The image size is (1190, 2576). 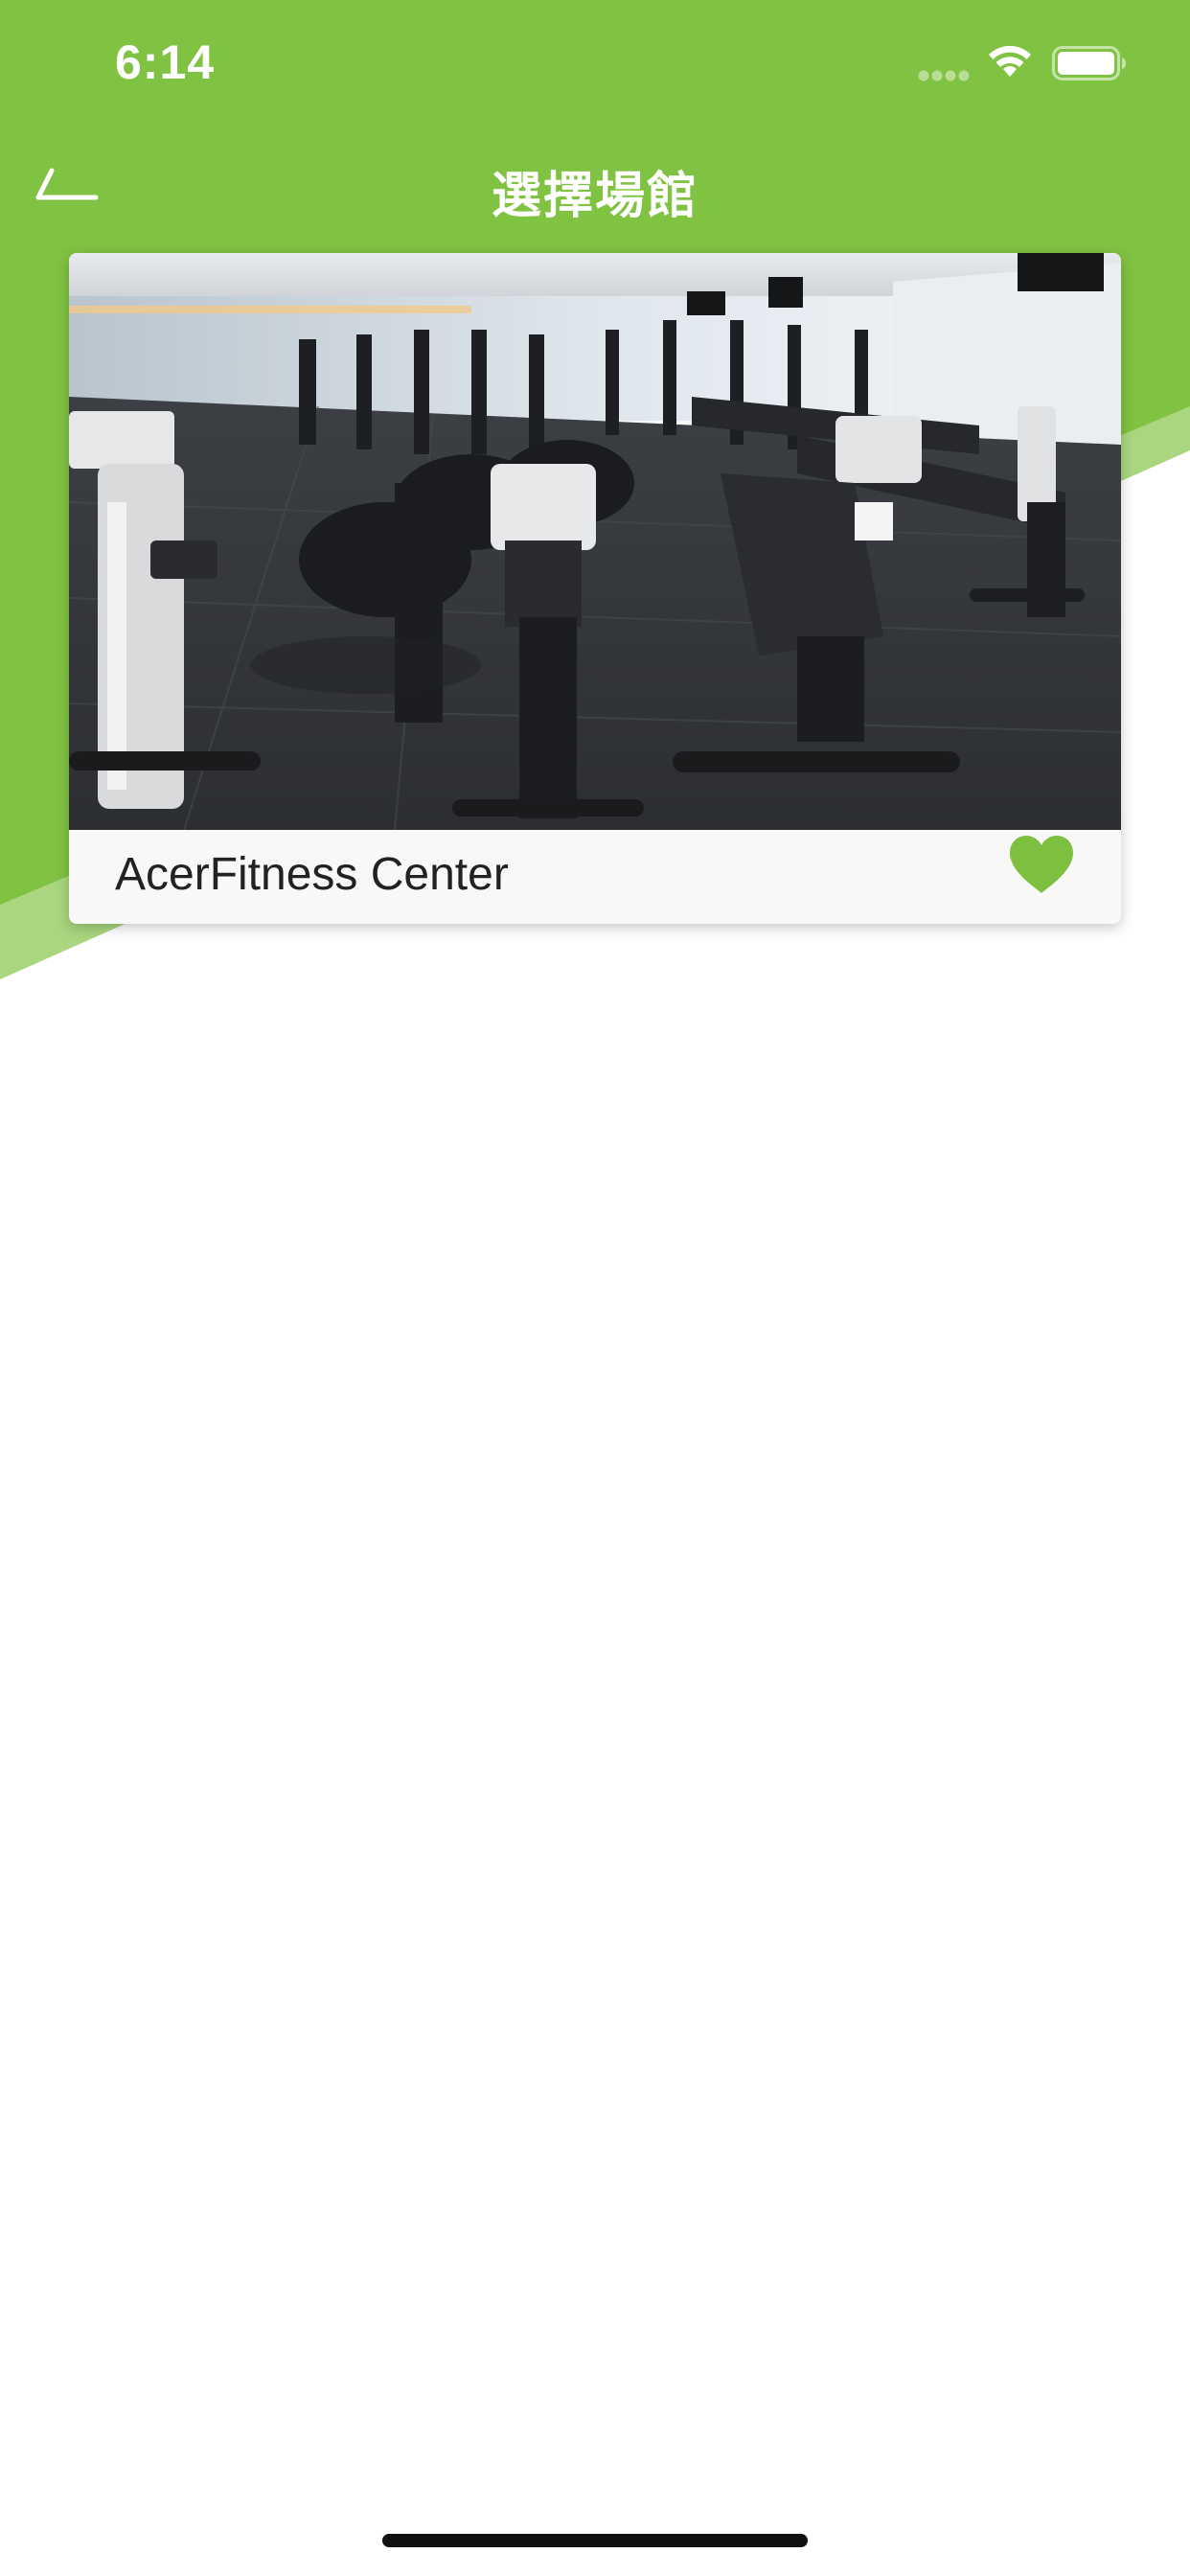 I want to click on heart-icon, so click(x=1041, y=865).